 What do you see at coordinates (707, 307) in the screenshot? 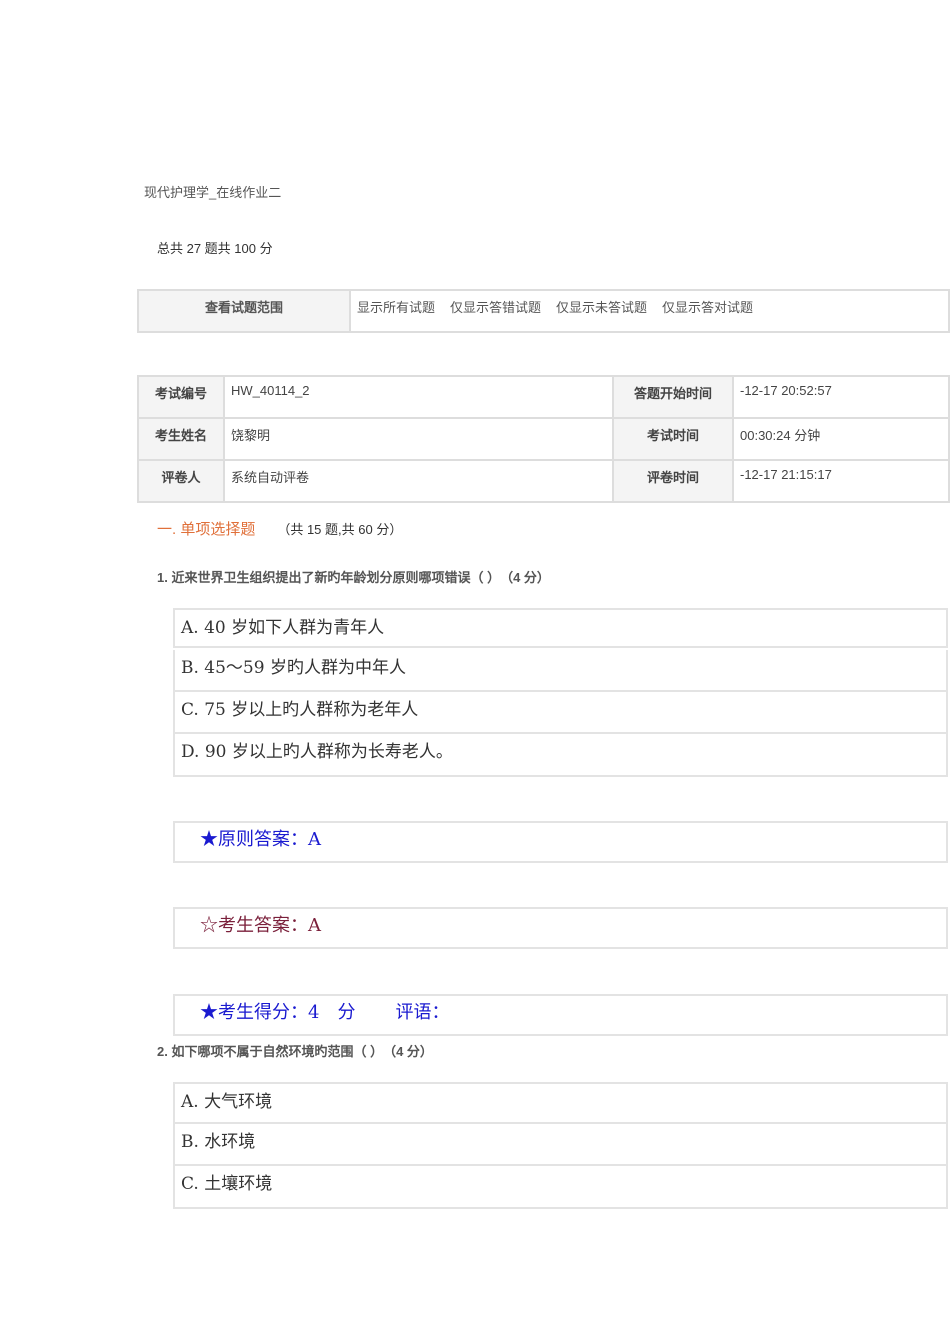
I see `show-correct-link: 仅显示答对试题` at bounding box center [707, 307].